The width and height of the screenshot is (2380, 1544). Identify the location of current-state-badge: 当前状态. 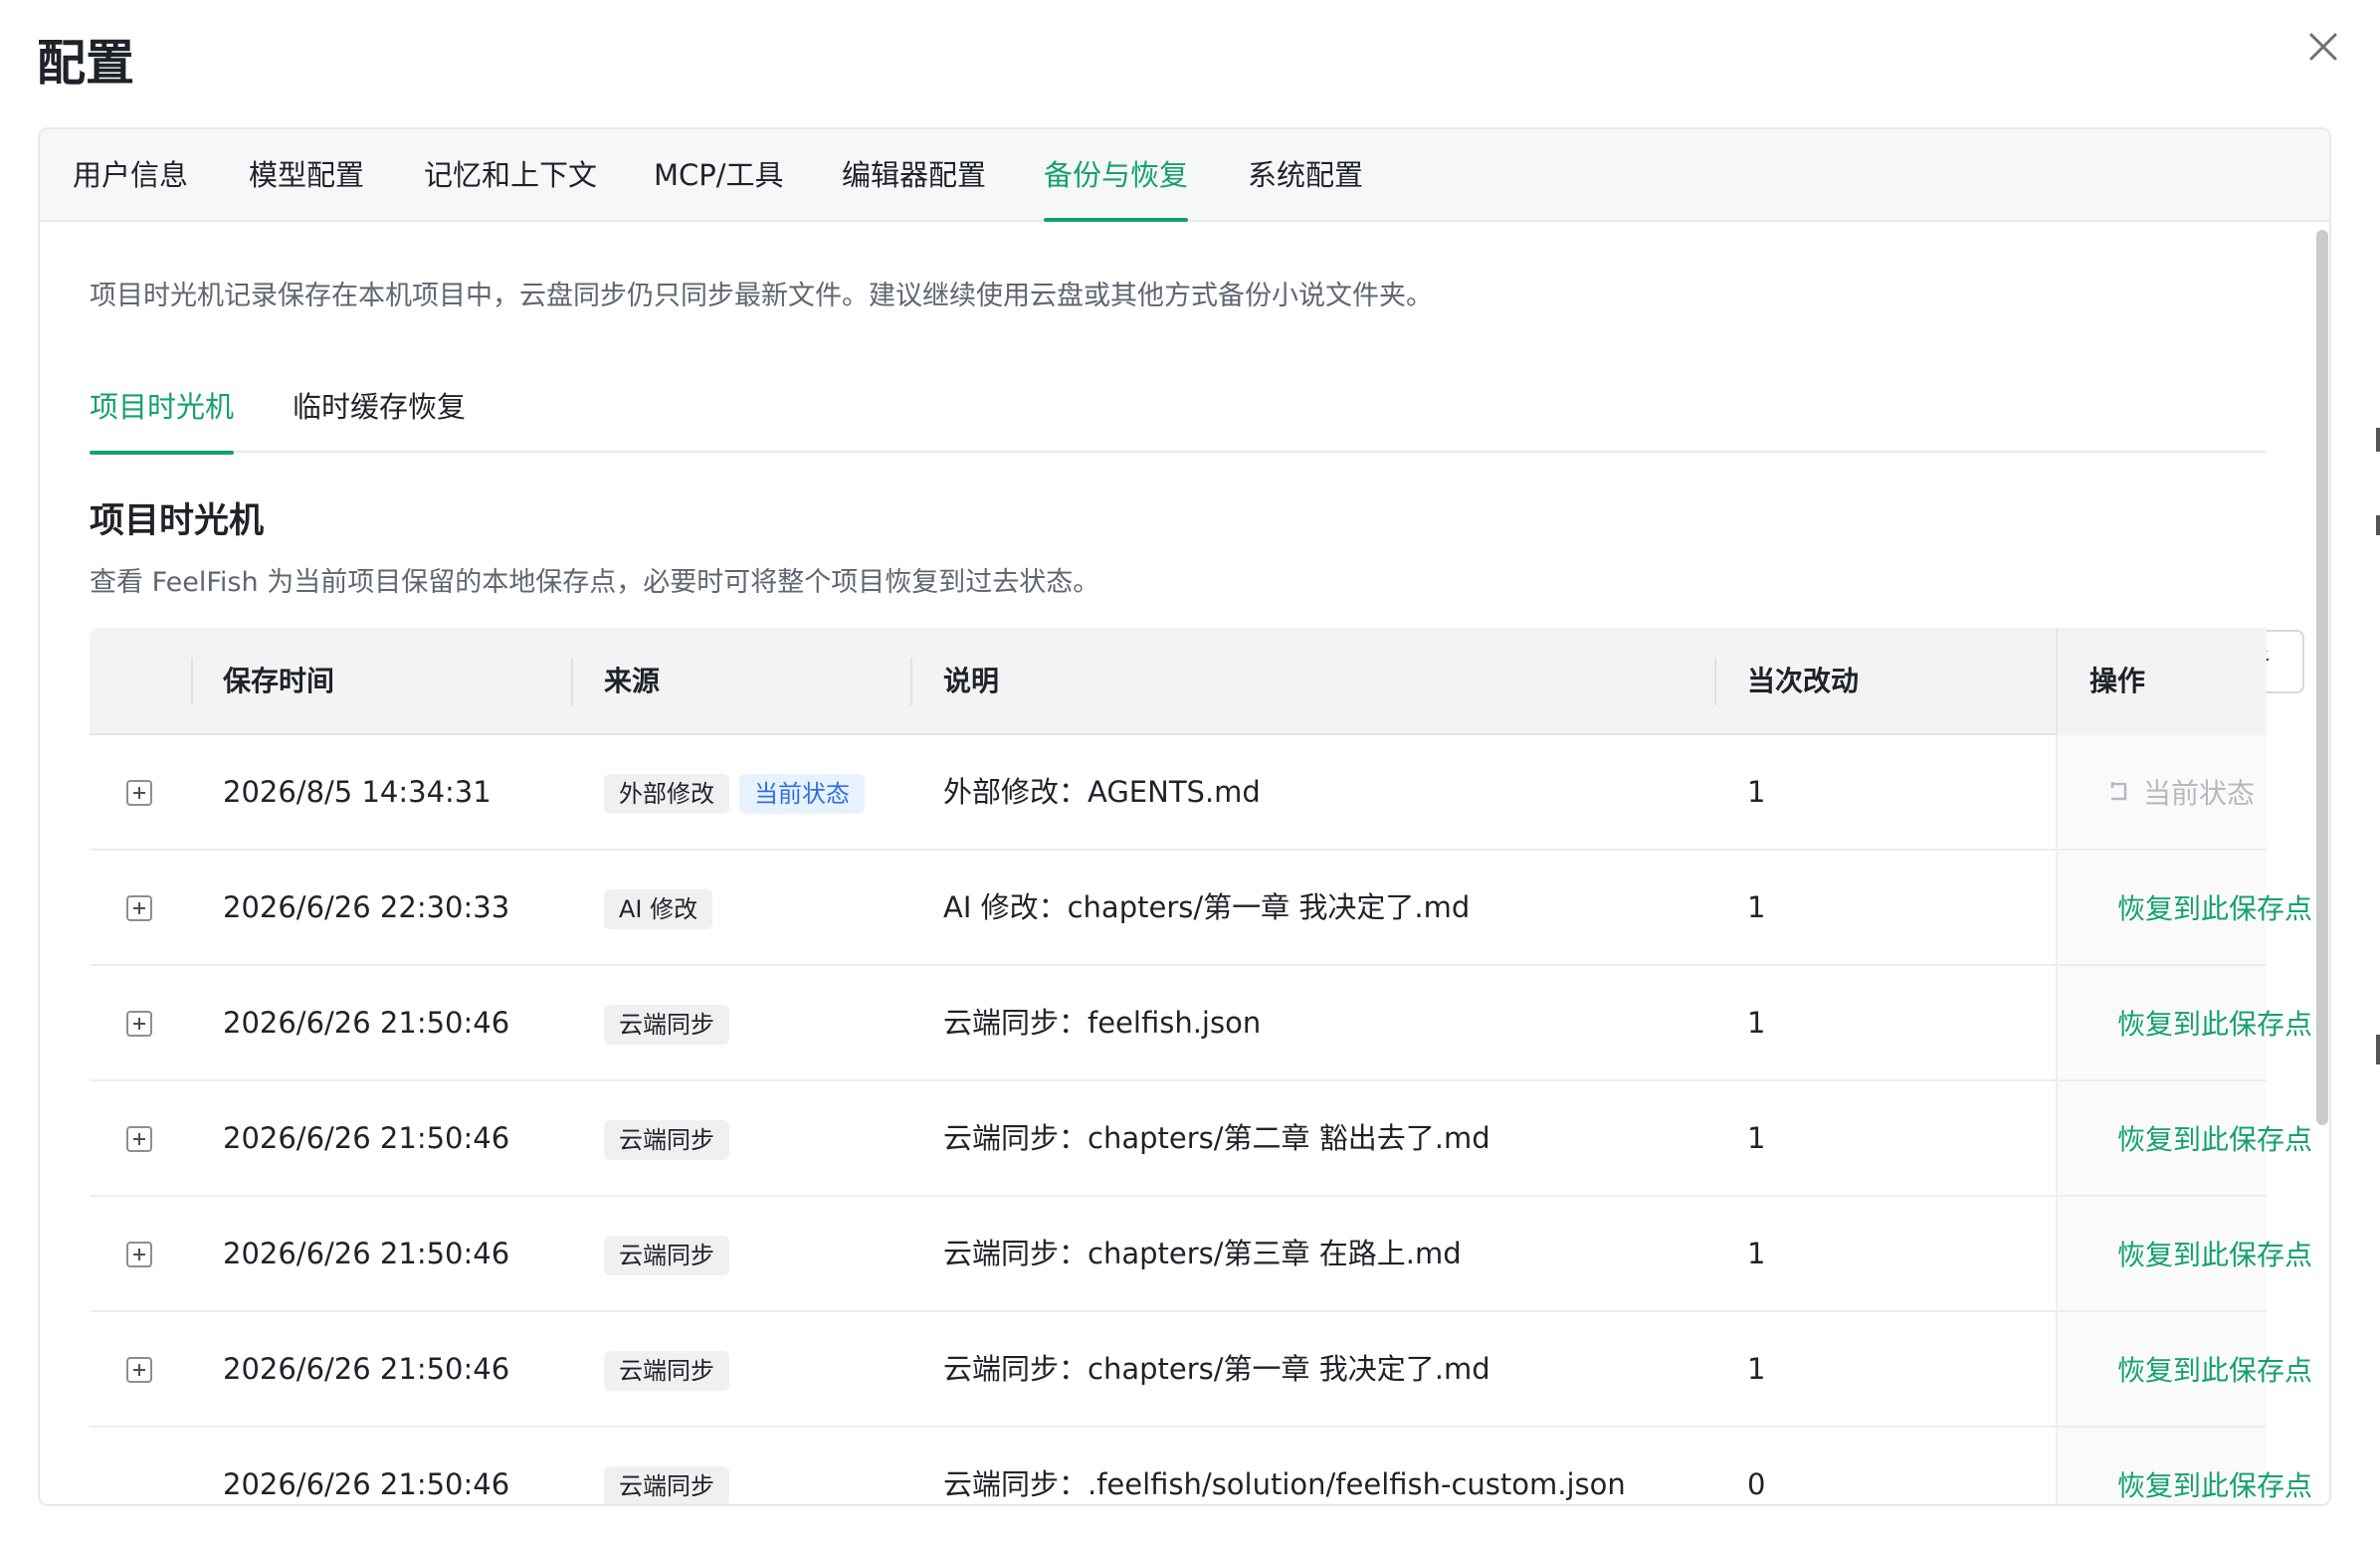
(802, 794).